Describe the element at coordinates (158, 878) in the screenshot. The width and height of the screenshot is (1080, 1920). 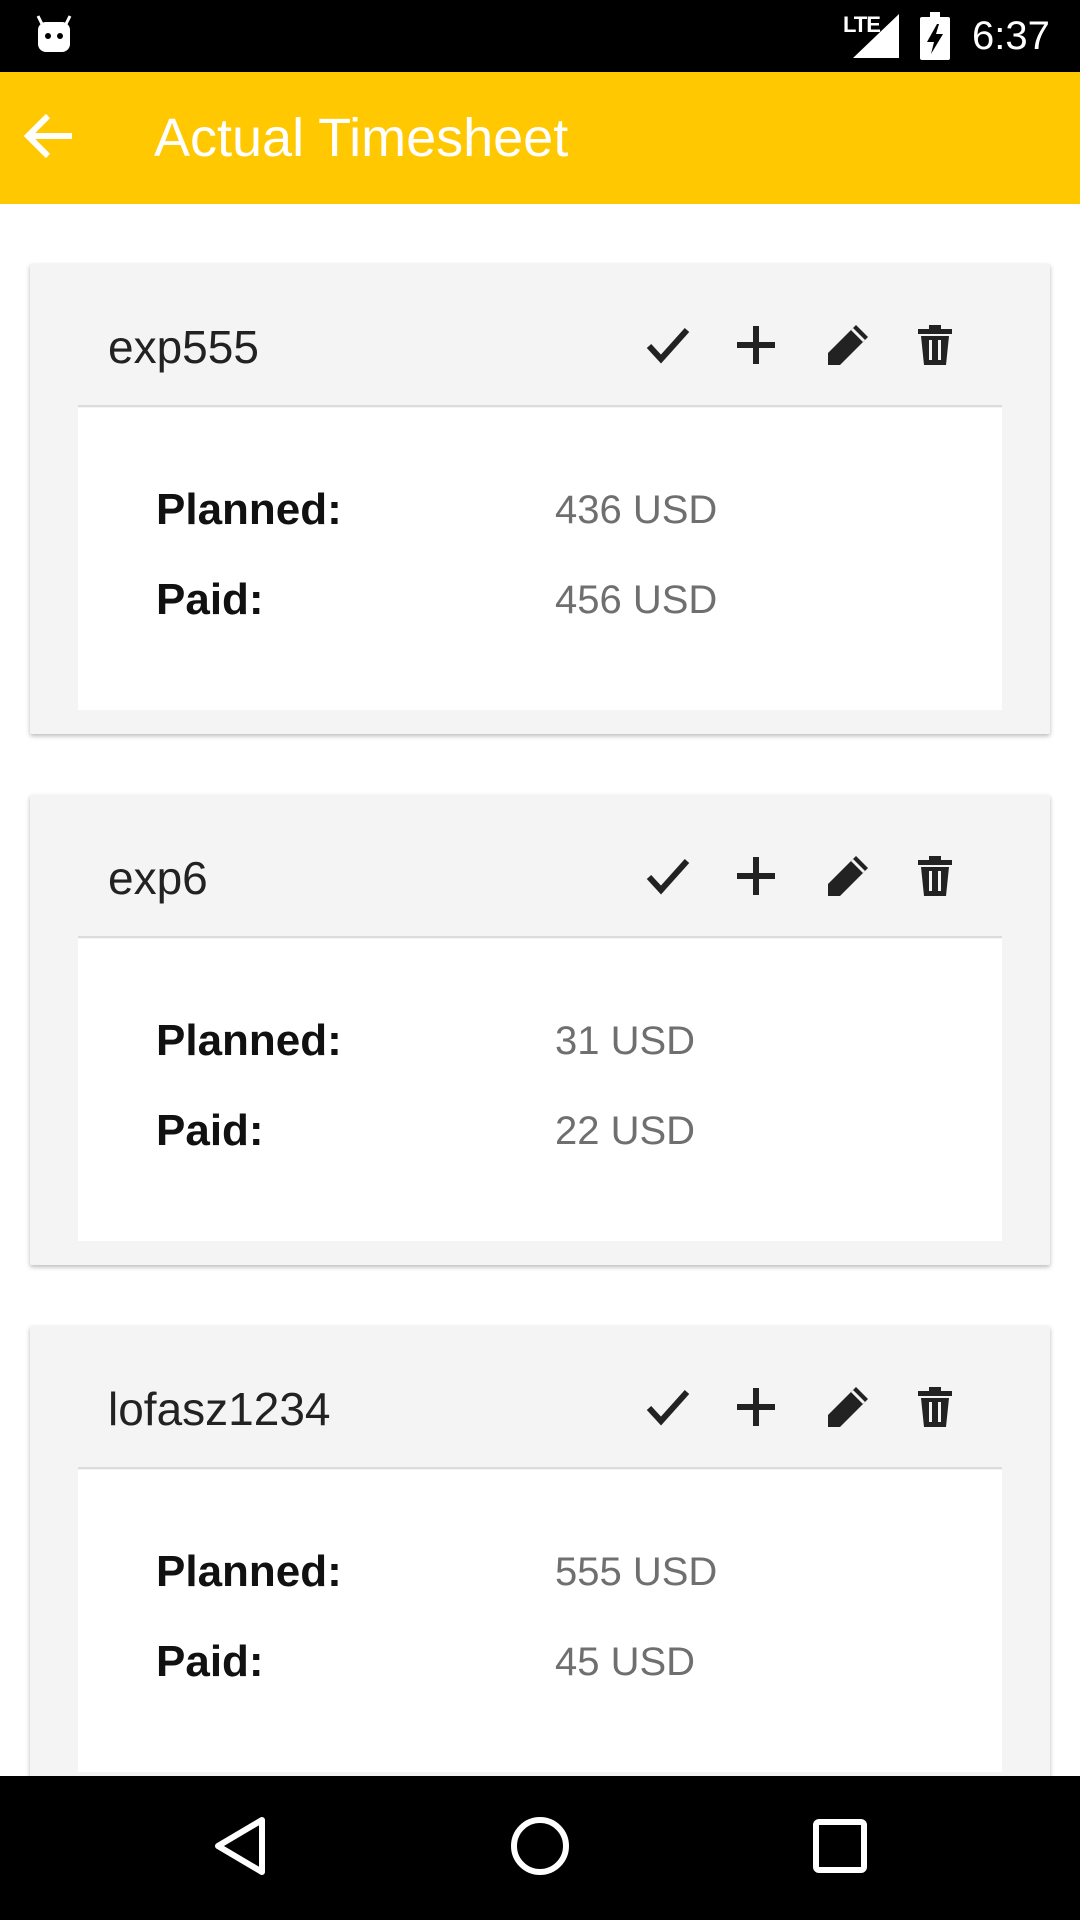
I see `card-title: exp6` at that location.